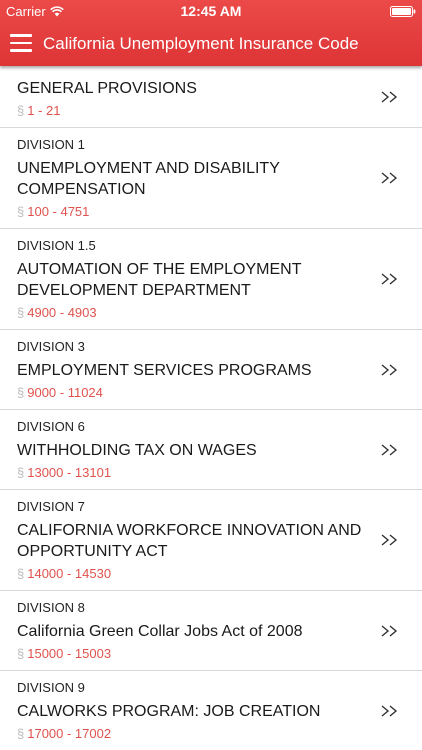  Describe the element at coordinates (51, 346) in the screenshot. I see `division-label: DIVISION 3` at that location.